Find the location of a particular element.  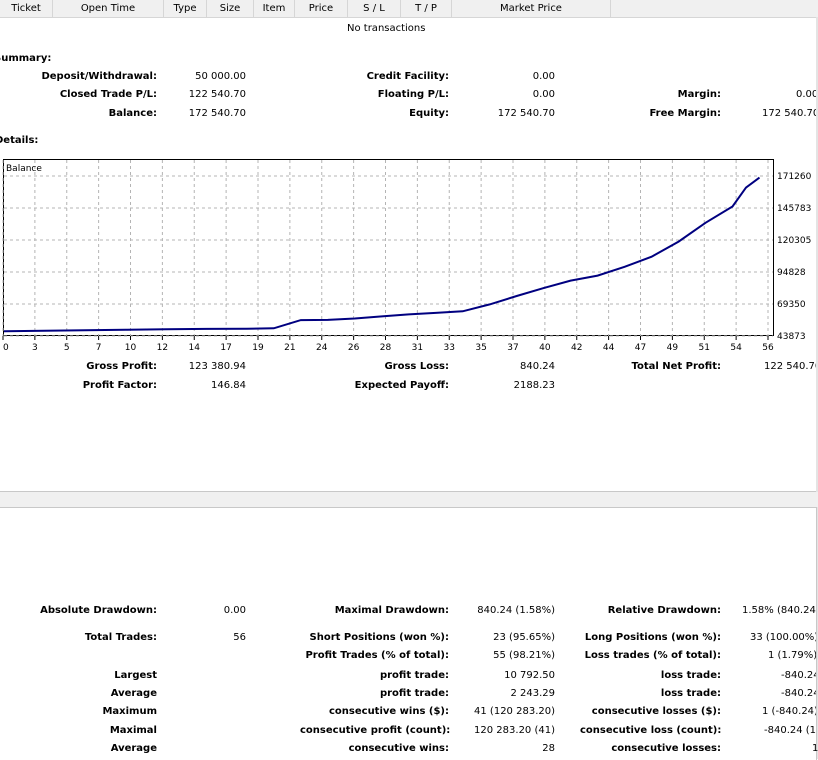

y-tick-label: 171260 is located at coordinates (794, 177).